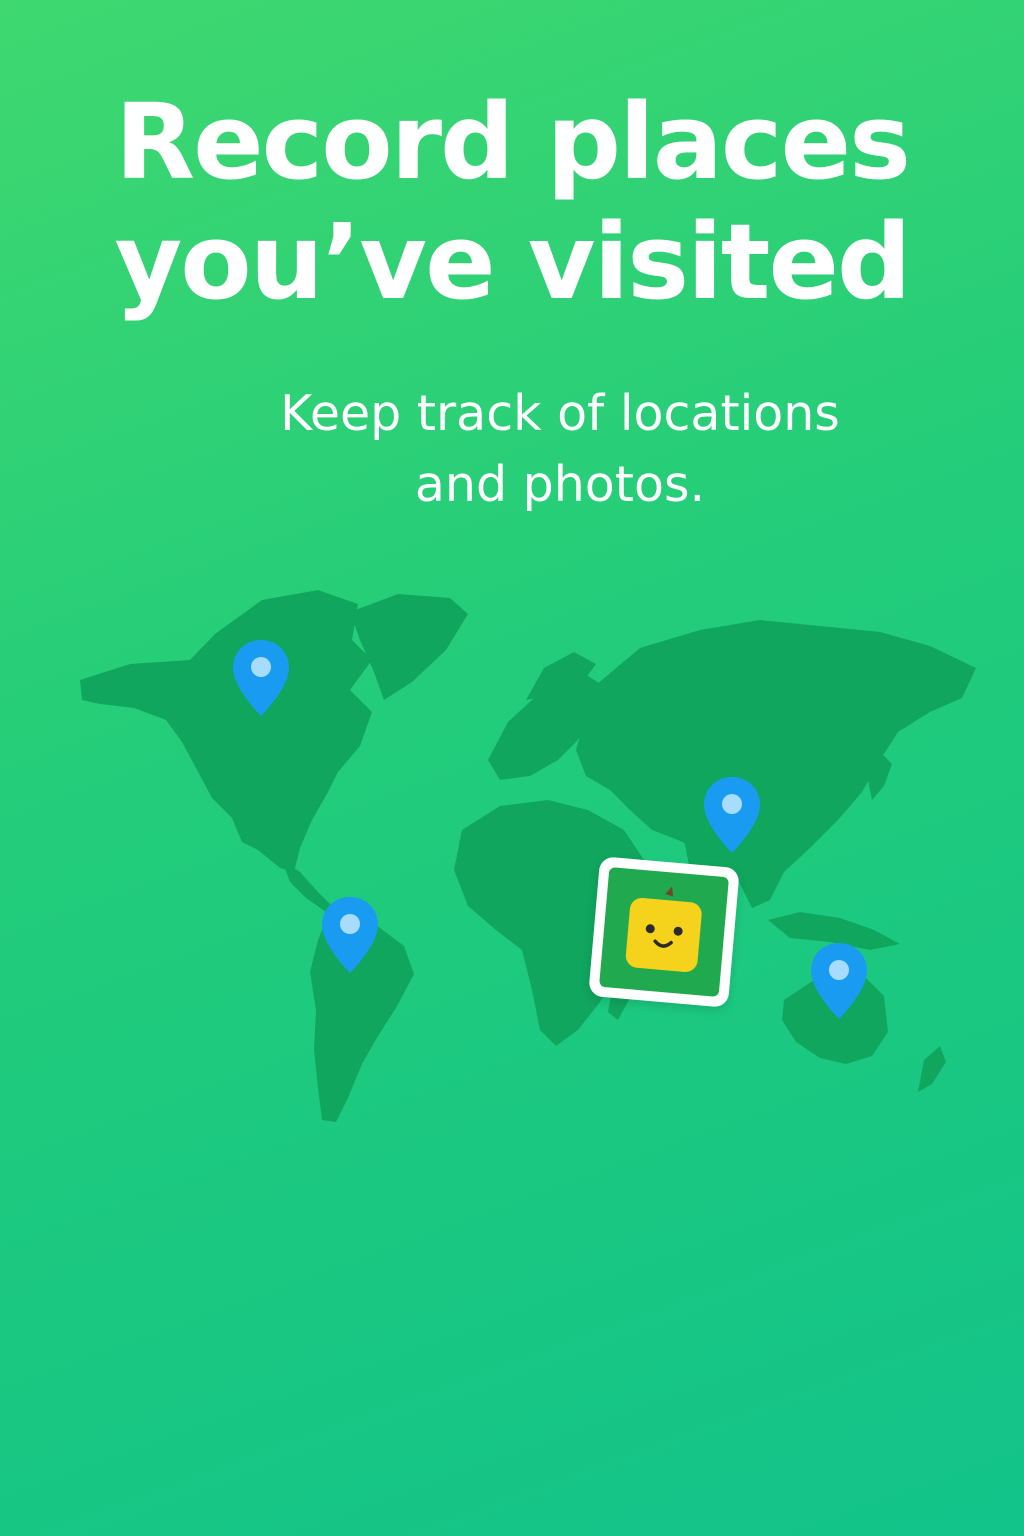  Describe the element at coordinates (350, 935) in the screenshot. I see `location-pin-south-america-icon` at that location.